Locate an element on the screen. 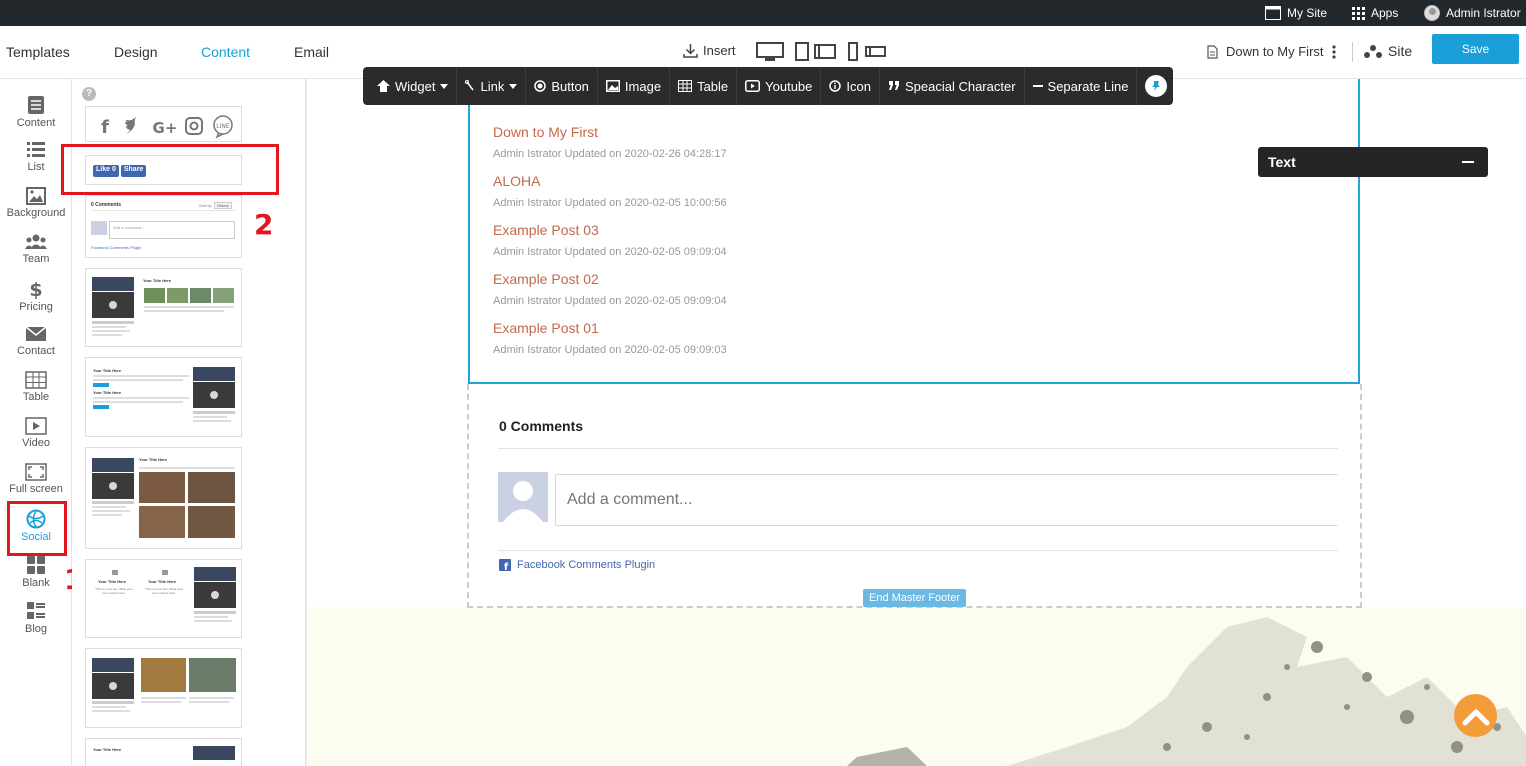 This screenshot has height=766, width=1526. sidebar-item-label: Video is located at coordinates (36, 443).